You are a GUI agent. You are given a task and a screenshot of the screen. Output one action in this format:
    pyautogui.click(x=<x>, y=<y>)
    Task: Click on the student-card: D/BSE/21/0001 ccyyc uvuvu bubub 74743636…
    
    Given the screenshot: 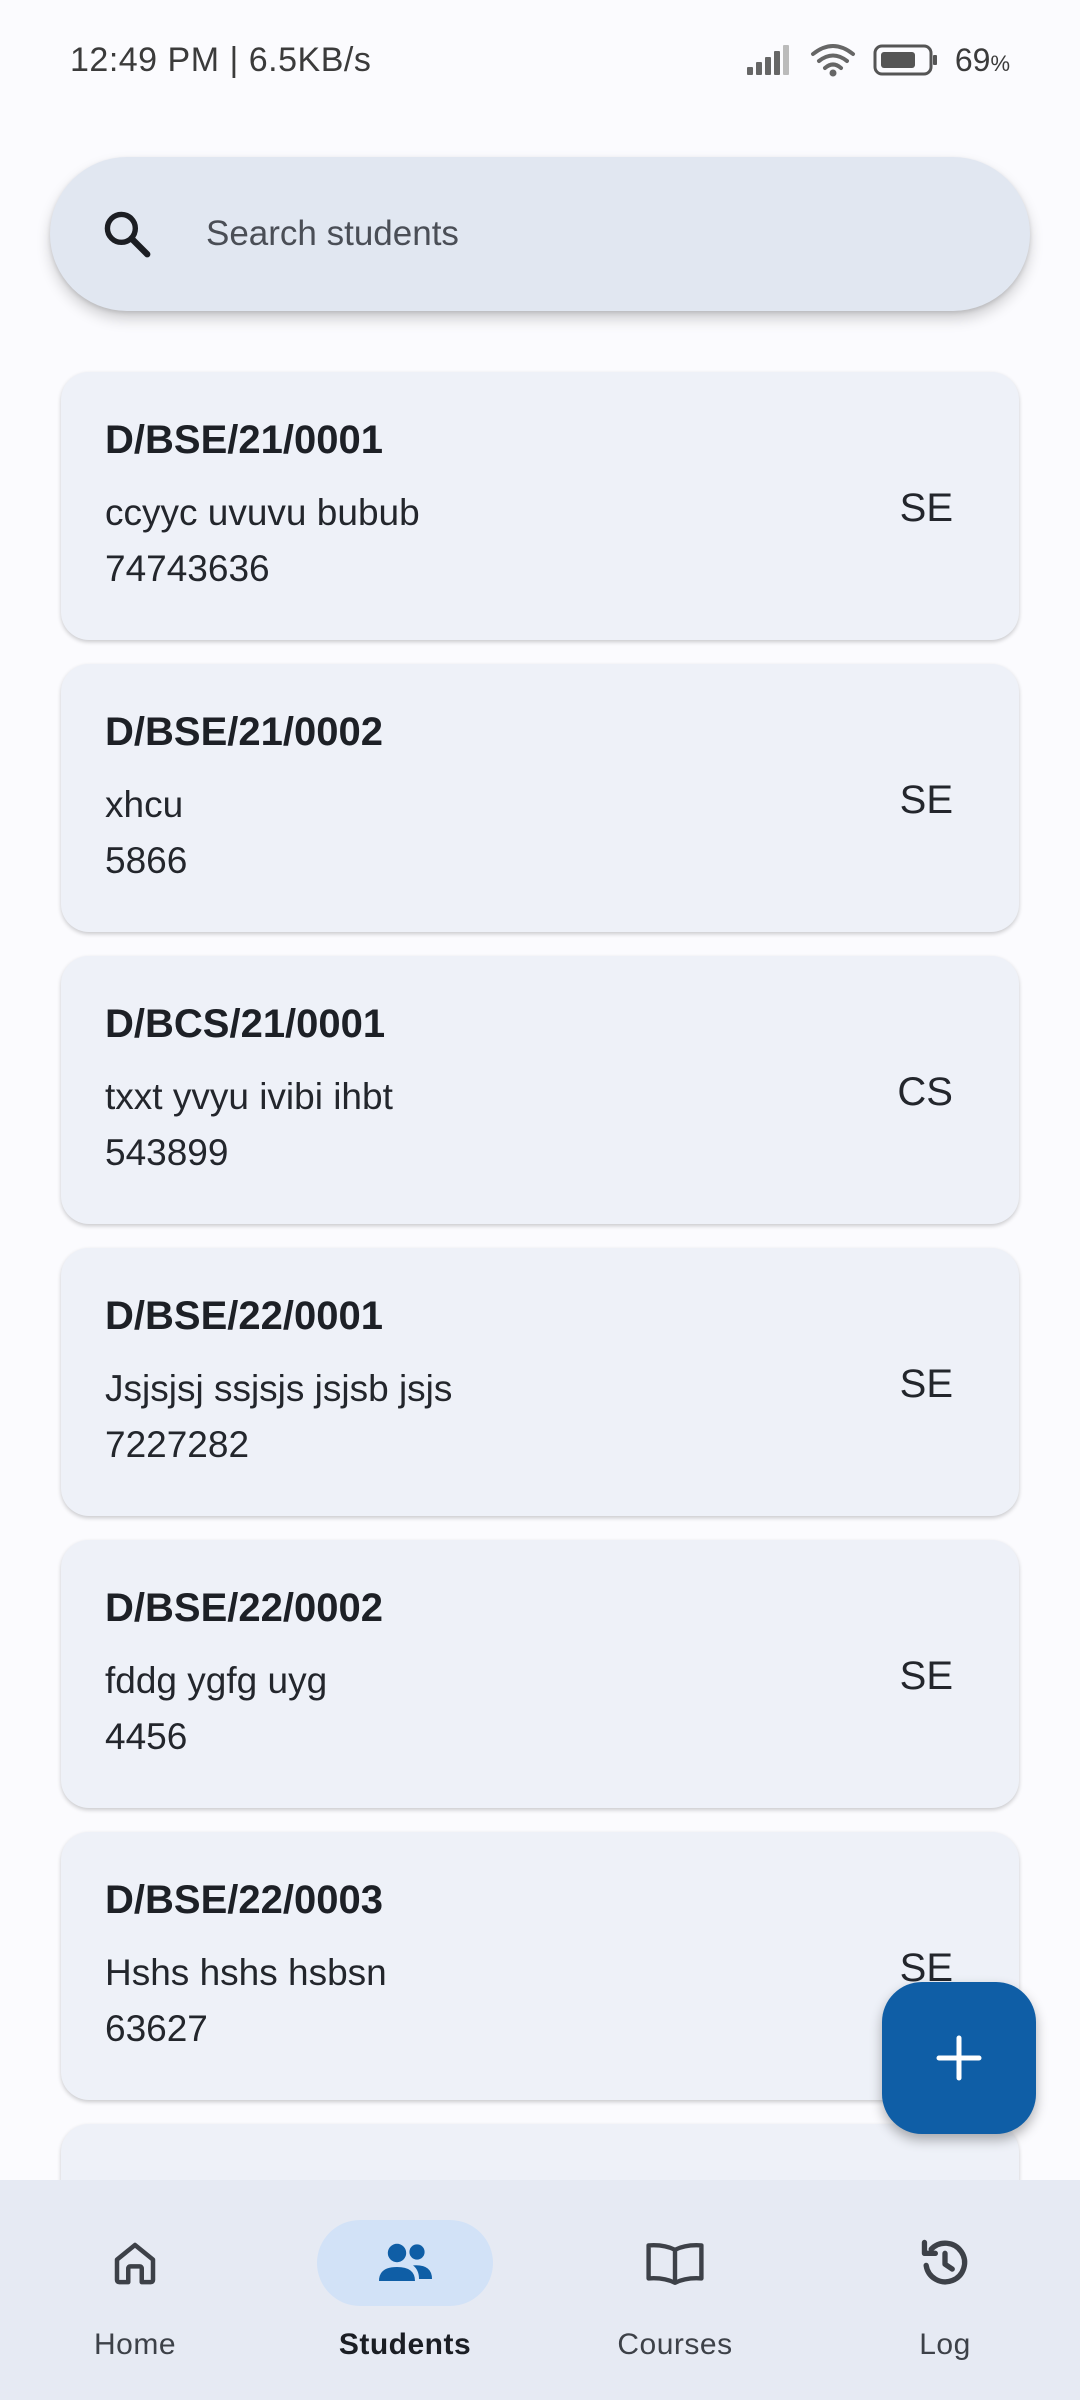 What is the action you would take?
    pyautogui.click(x=540, y=506)
    